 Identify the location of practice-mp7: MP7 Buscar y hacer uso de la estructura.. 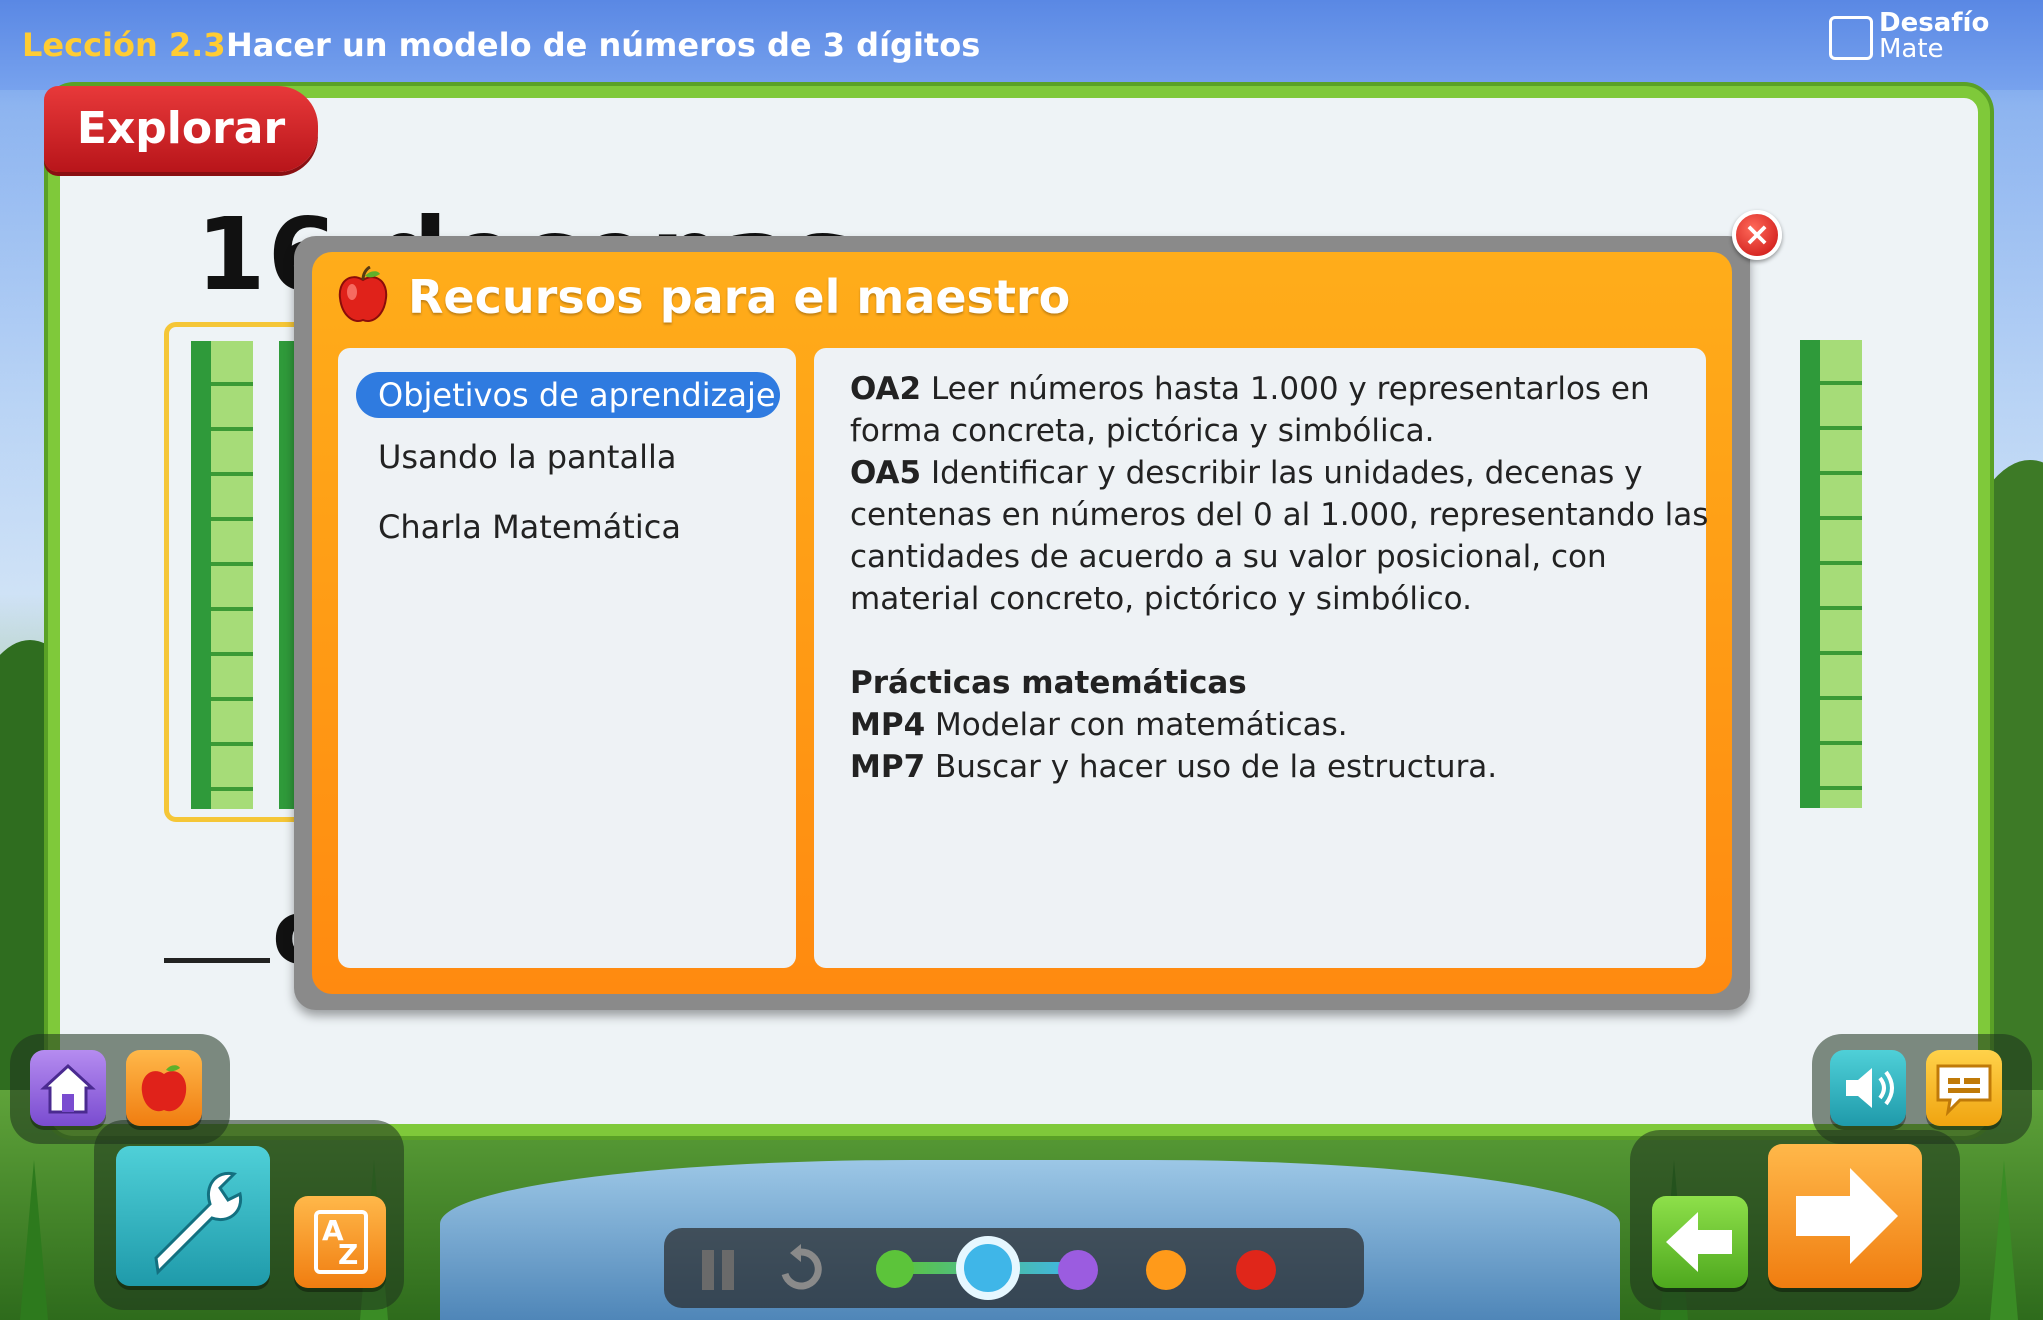
(1173, 767).